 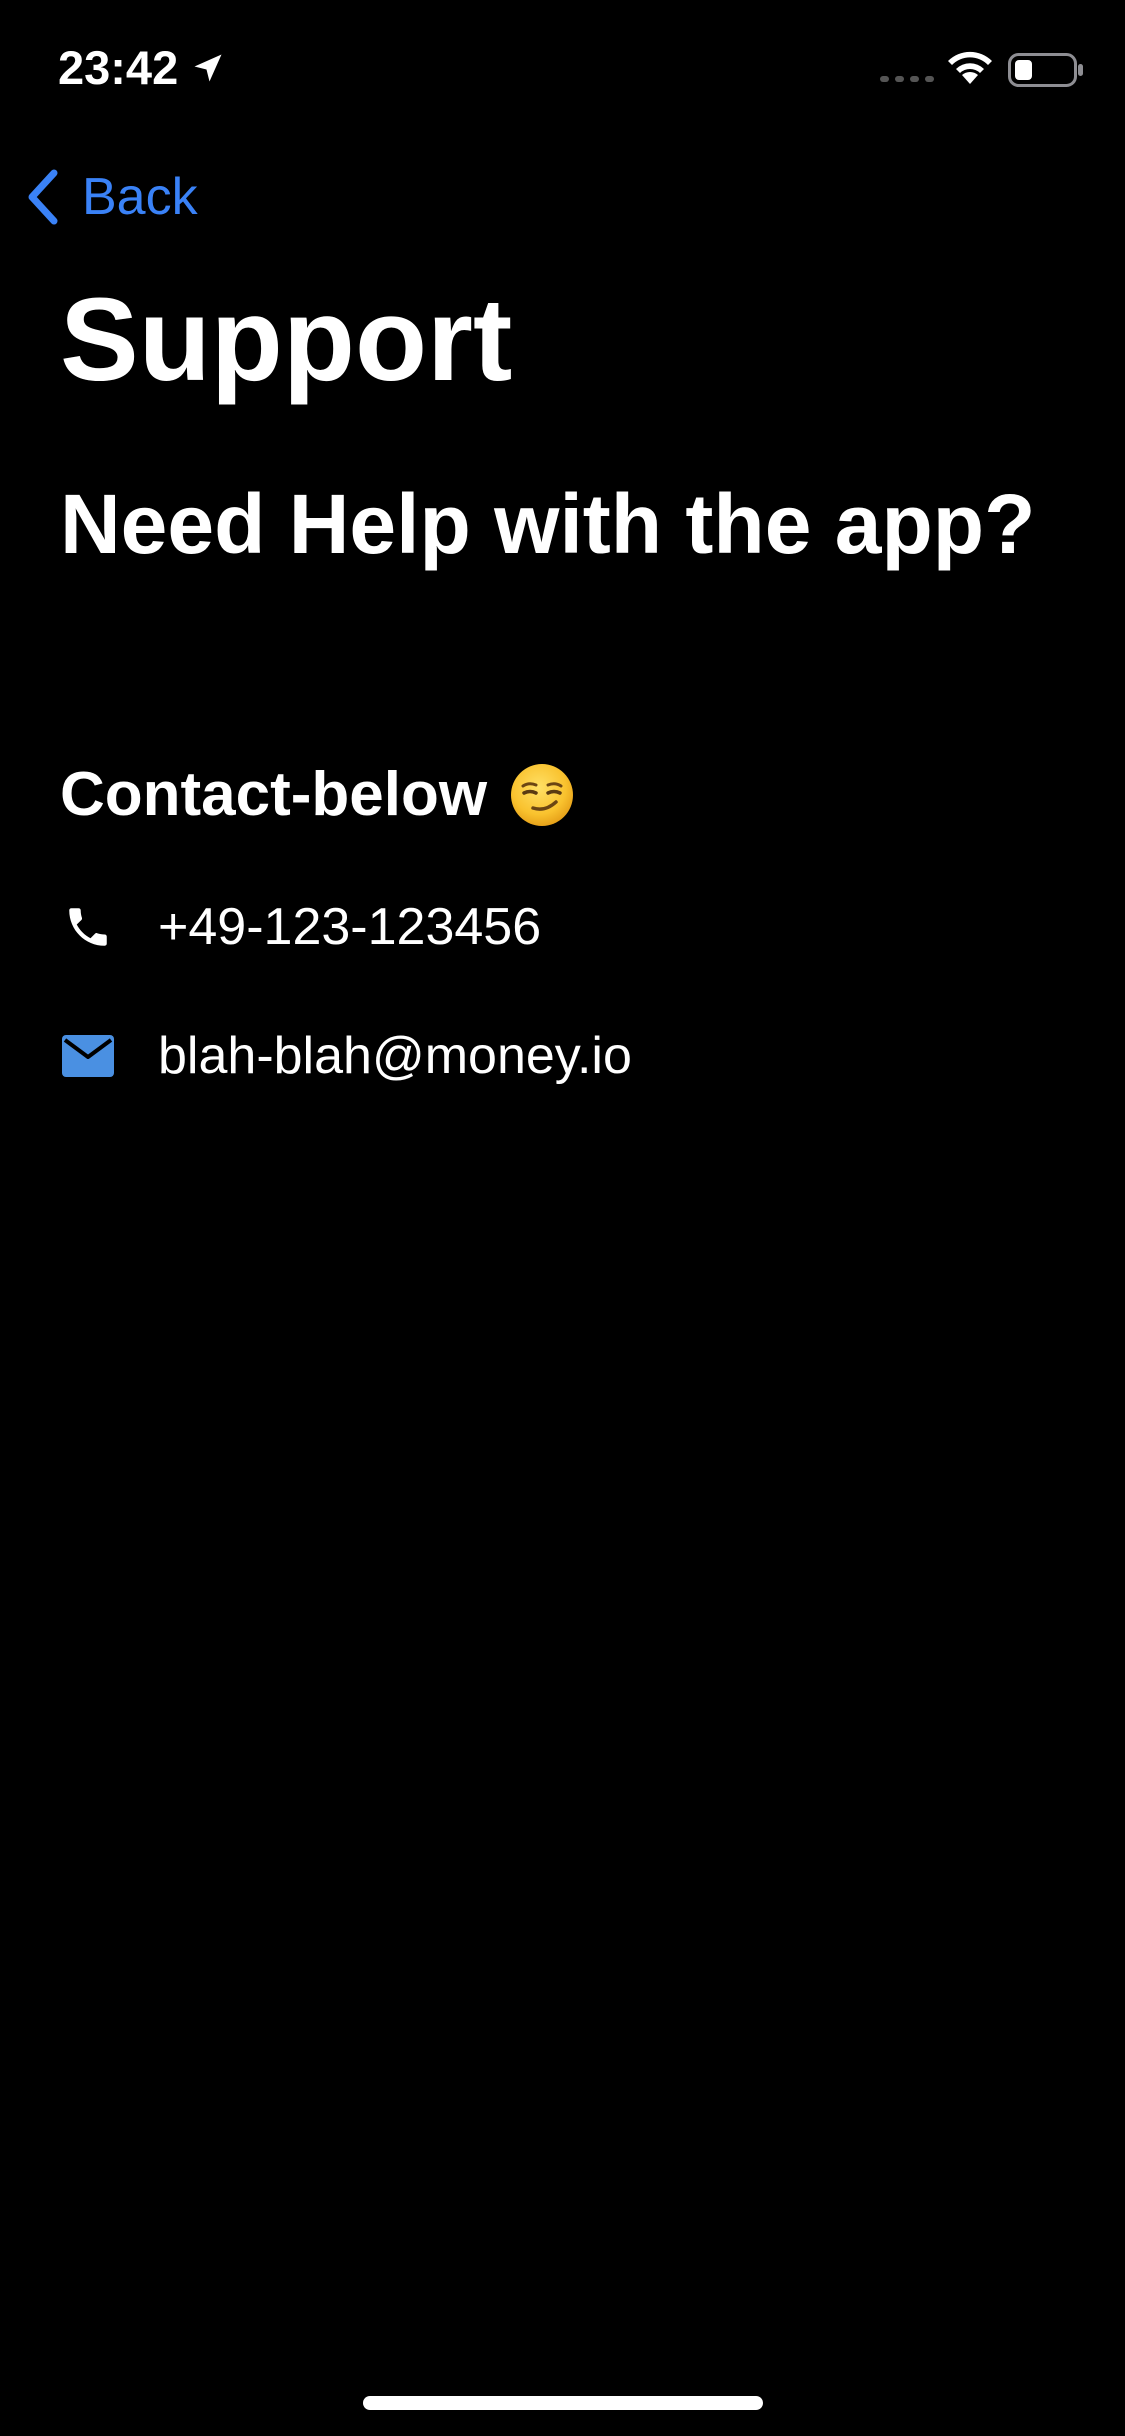 I want to click on contact-heading: Contact-below, so click(x=317, y=795).